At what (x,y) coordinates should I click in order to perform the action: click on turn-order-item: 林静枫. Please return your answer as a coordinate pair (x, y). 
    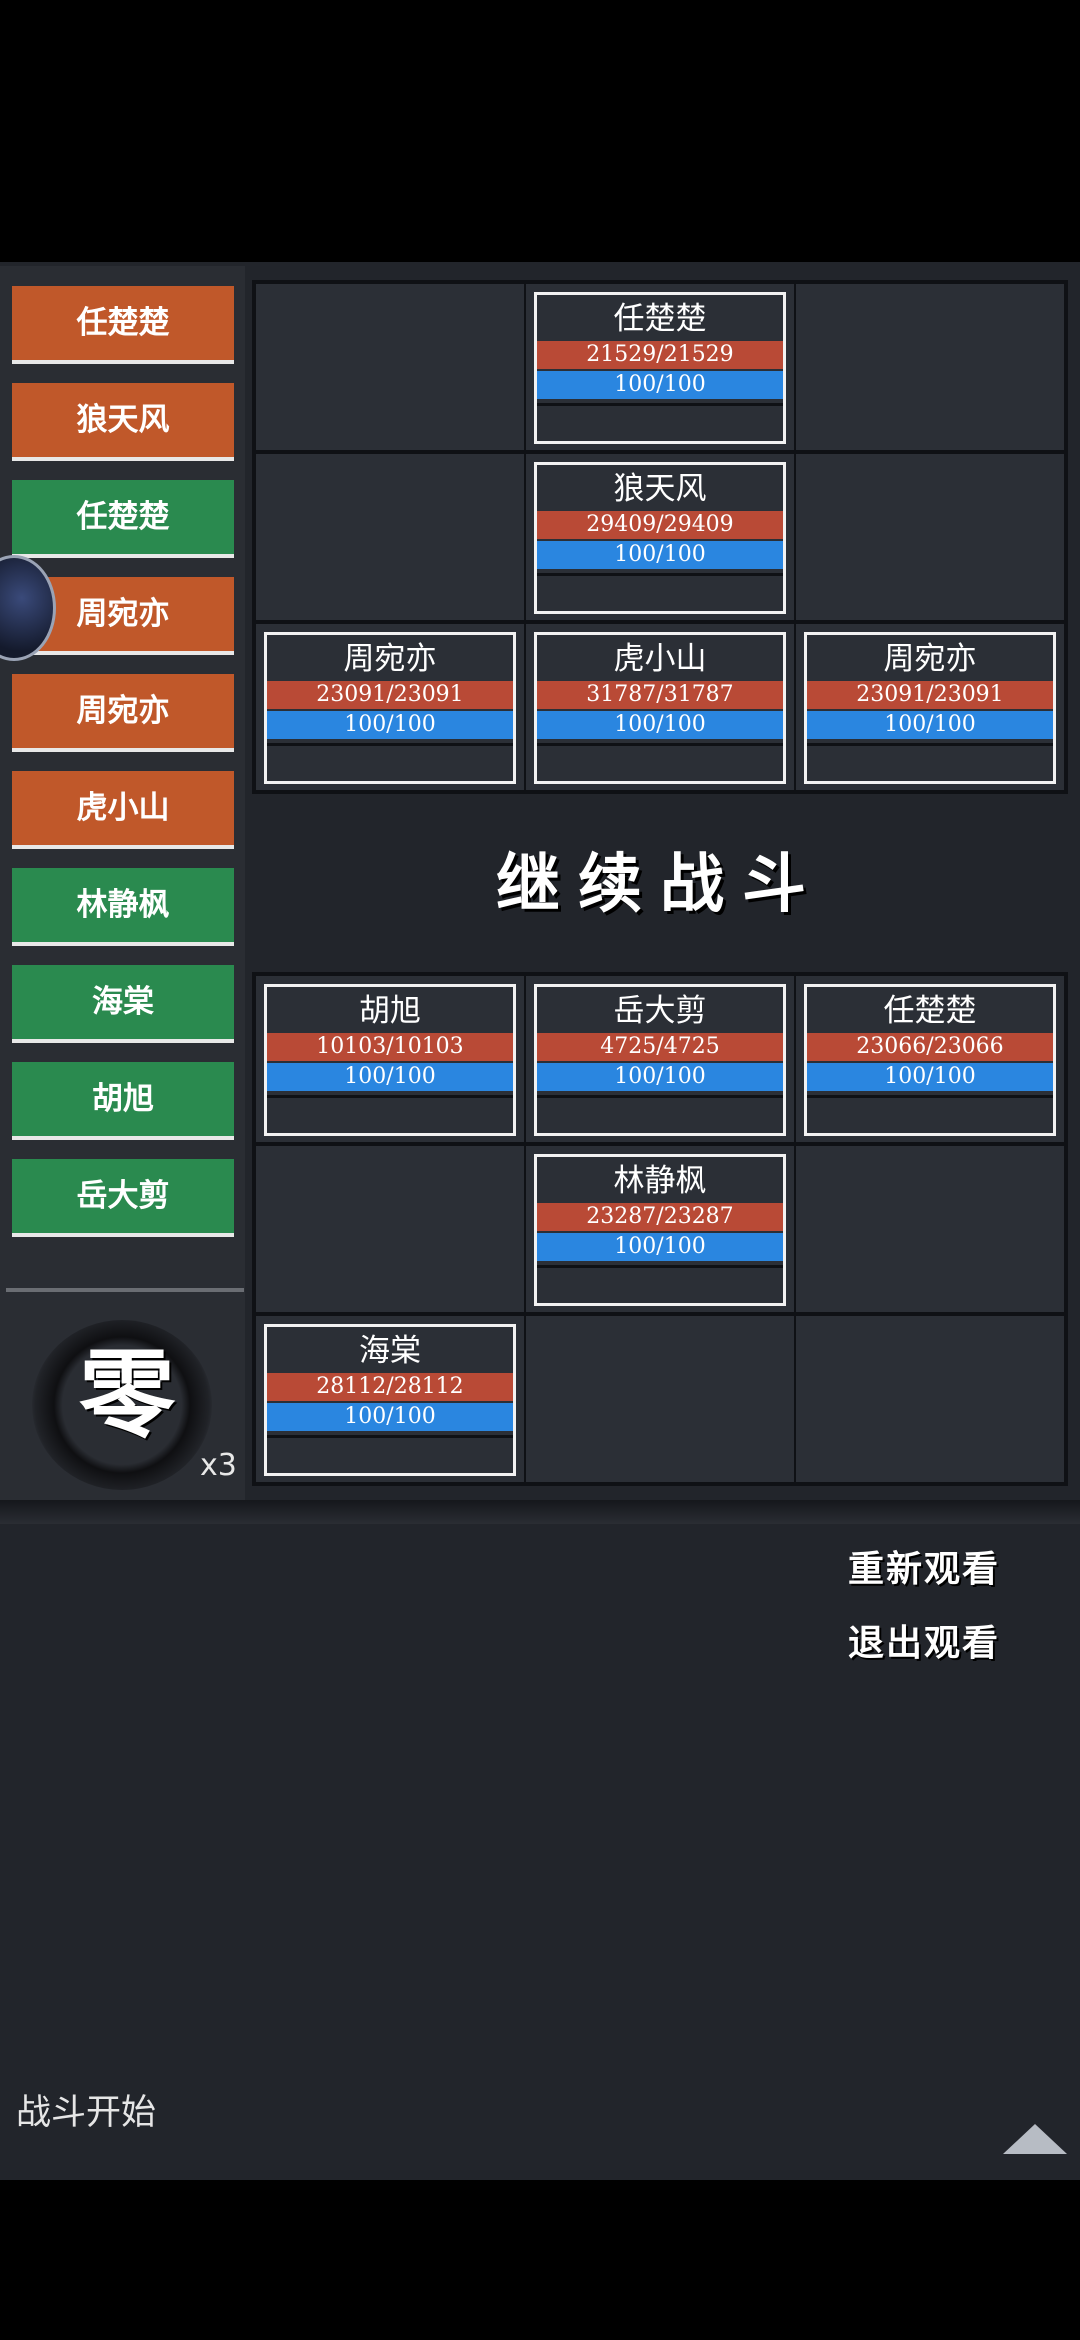
    Looking at the image, I should click on (123, 907).